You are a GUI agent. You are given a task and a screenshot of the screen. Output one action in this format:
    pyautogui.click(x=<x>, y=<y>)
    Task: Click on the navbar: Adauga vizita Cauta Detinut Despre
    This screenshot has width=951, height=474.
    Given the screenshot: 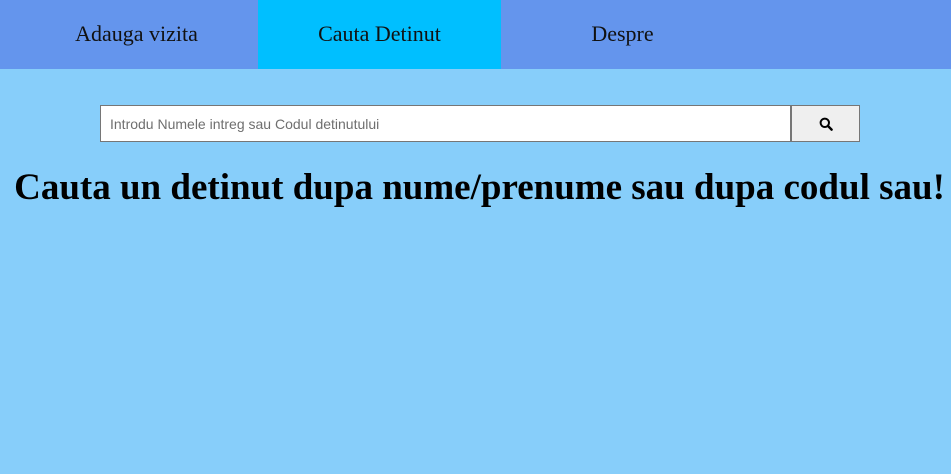 What is the action you would take?
    pyautogui.click(x=475, y=34)
    